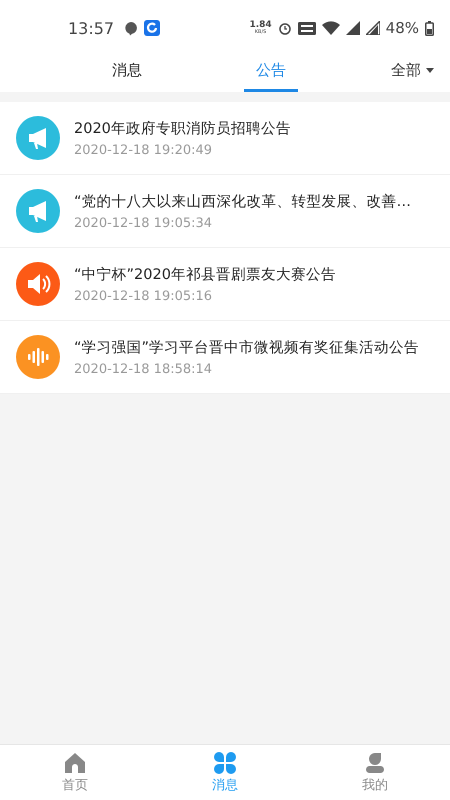 The height and width of the screenshot is (800, 450). I want to click on caret-icon, so click(430, 70).